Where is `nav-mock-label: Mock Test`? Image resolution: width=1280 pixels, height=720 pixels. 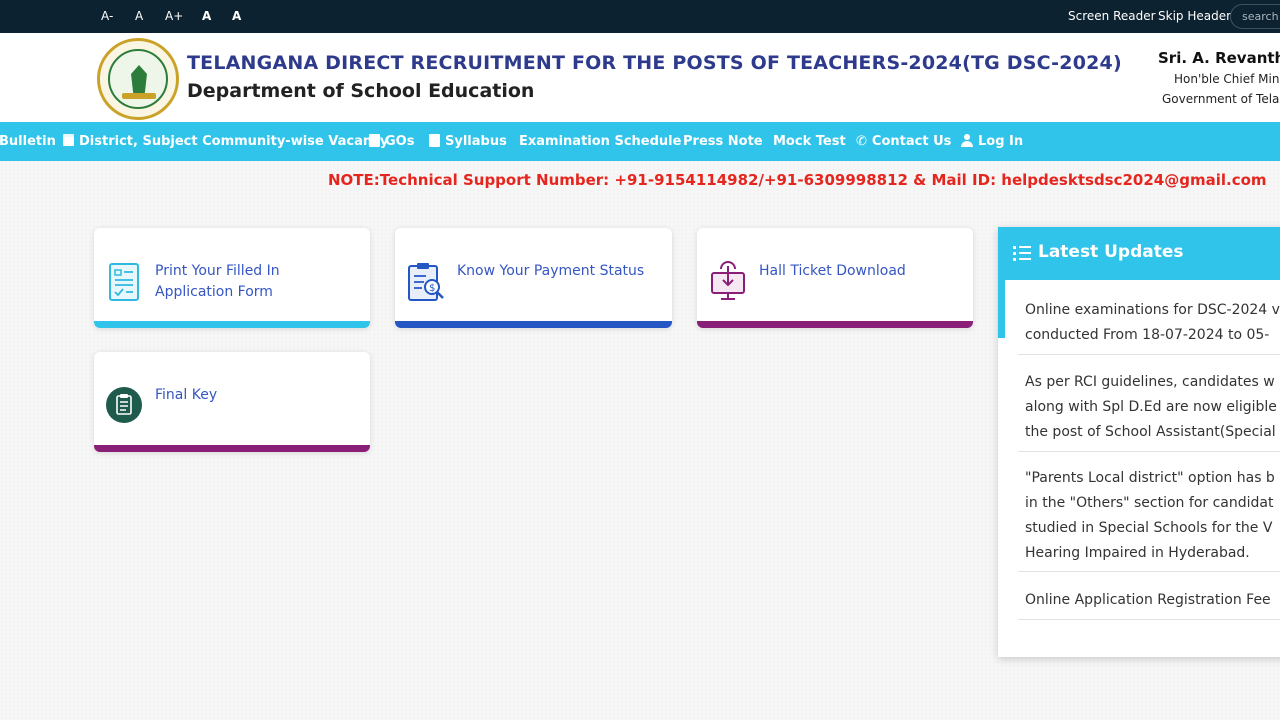
nav-mock-label: Mock Test is located at coordinates (809, 141).